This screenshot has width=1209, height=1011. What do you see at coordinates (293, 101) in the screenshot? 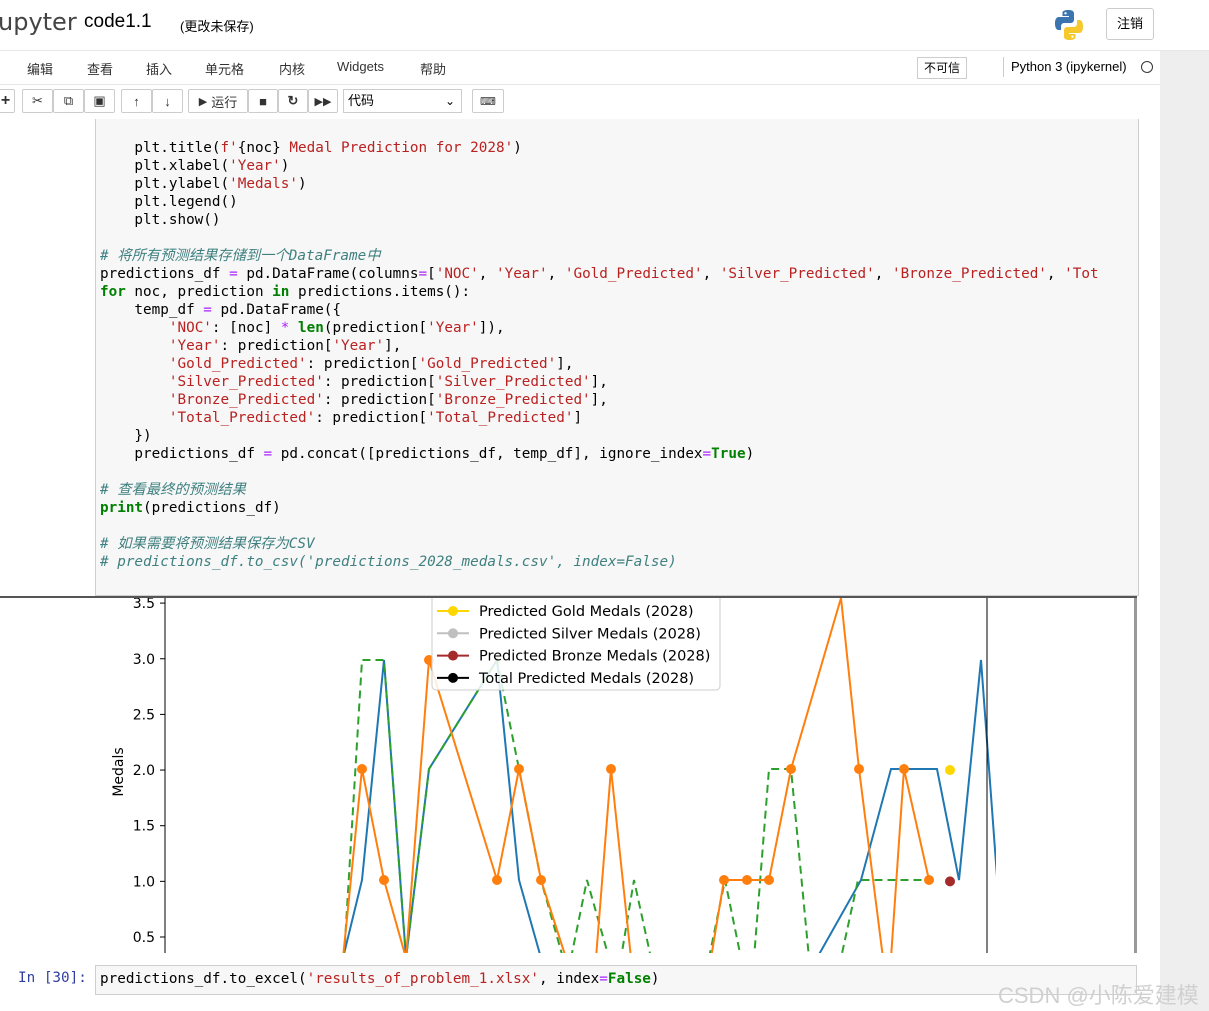
I see `restart-button: ↻` at bounding box center [293, 101].